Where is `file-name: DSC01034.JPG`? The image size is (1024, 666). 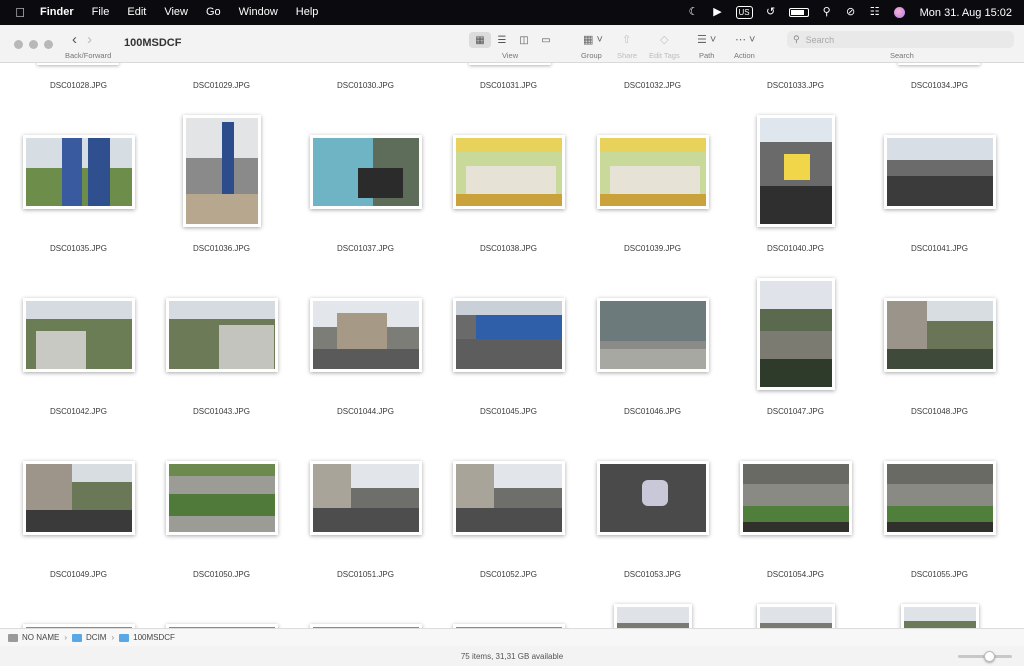 file-name: DSC01034.JPG is located at coordinates (939, 85).